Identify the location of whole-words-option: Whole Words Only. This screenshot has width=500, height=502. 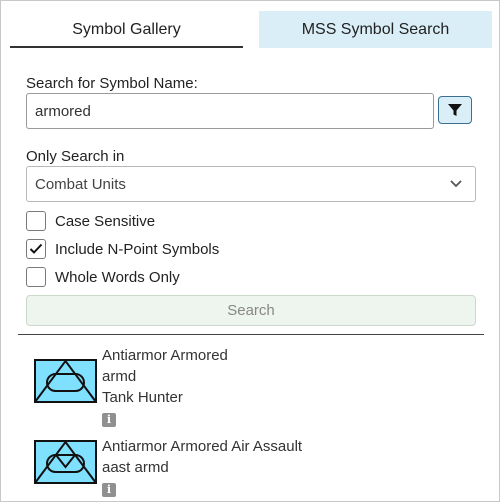
(103, 277).